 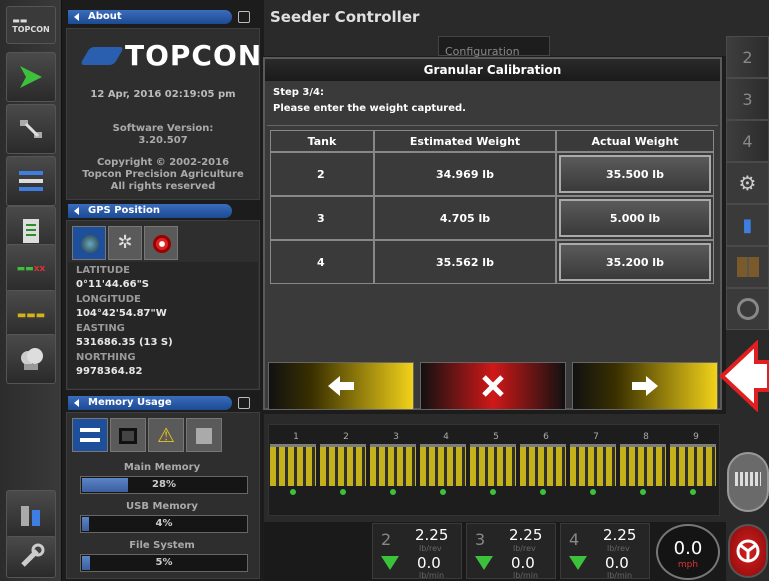 What do you see at coordinates (747, 267) in the screenshot?
I see `field-tab` at bounding box center [747, 267].